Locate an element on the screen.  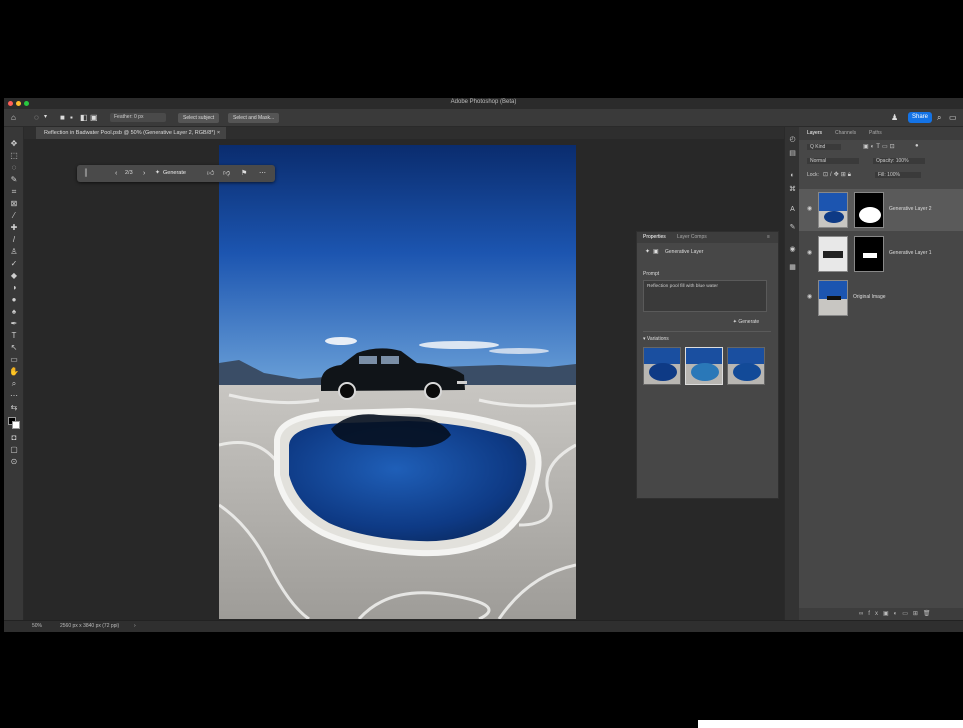
search-icon: ⌕ is located at coordinates (939, 117).